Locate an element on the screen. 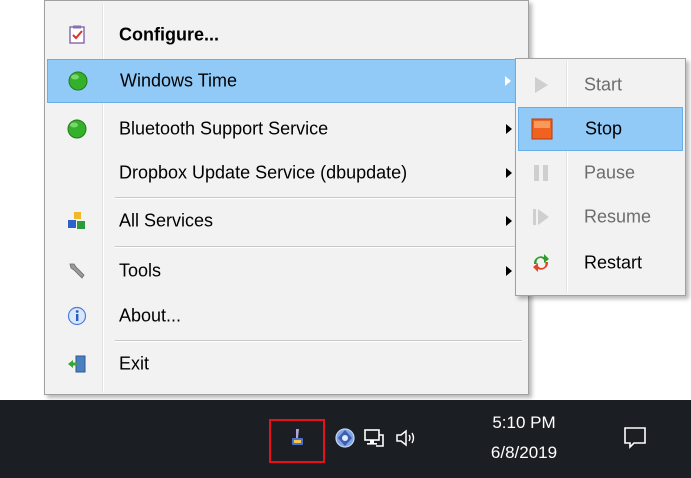 This screenshot has height=478, width=691. menu-item-bluetooth-support-service: Bluetooth Support Service is located at coordinates (286, 129).